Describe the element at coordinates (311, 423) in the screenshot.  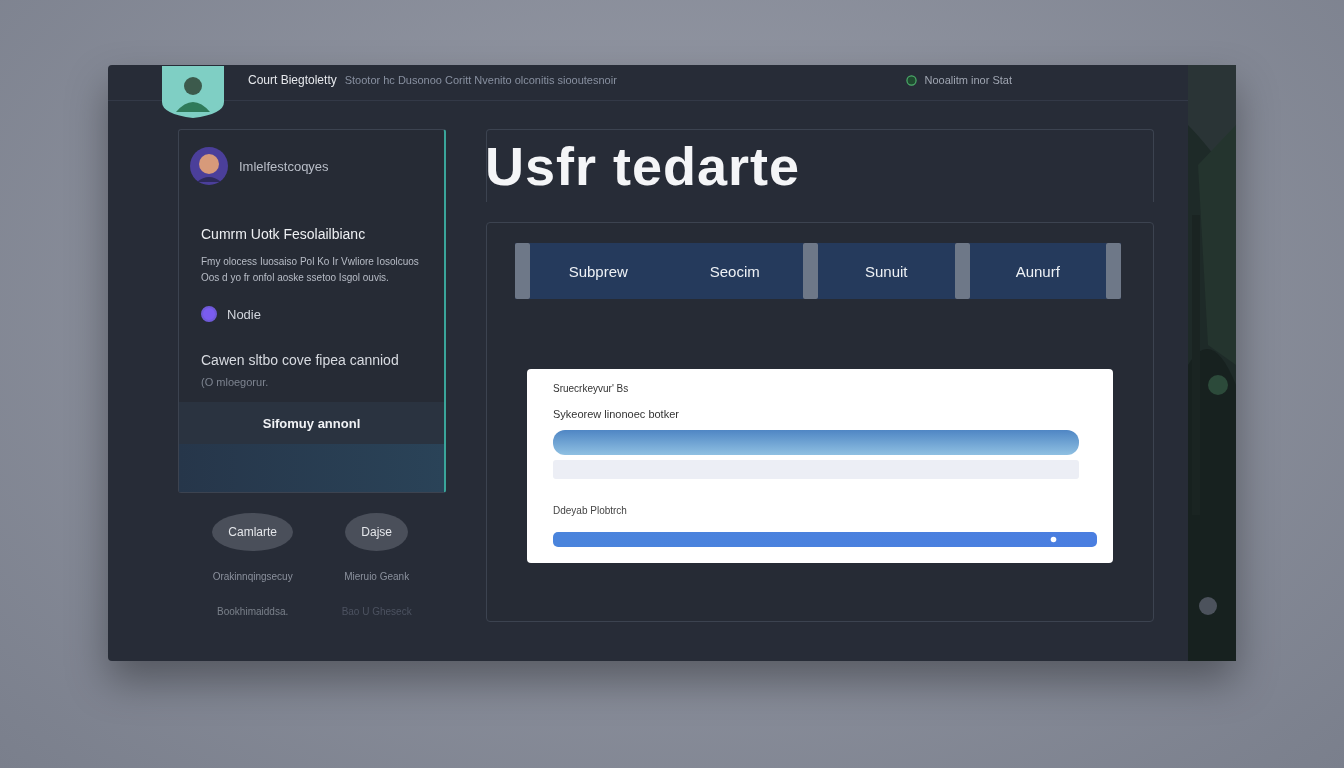
I see `action-button: Sifomuy annonl` at that location.